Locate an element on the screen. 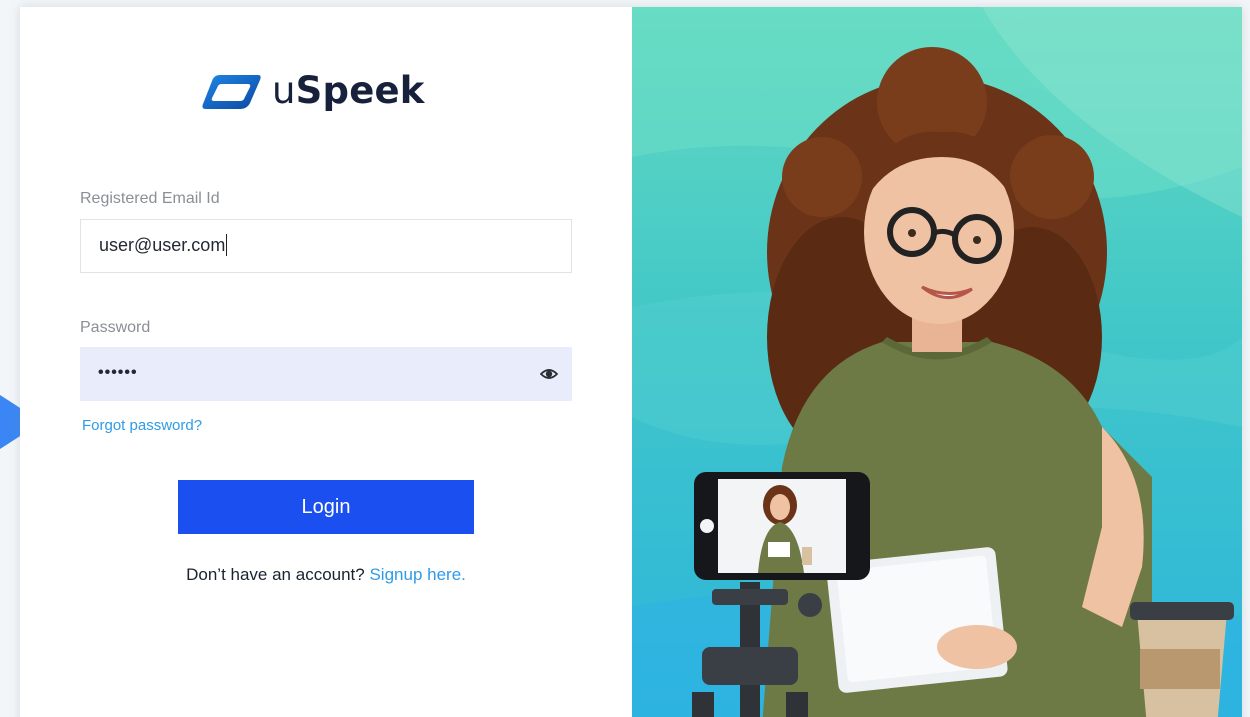 The height and width of the screenshot is (717, 1250). password-field: •••••• is located at coordinates (326, 374).